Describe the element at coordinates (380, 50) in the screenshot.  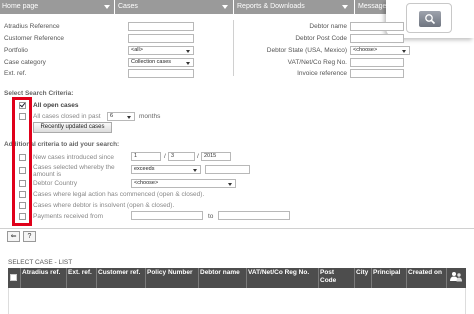
I see `debtor-state-select: <choose>` at that location.